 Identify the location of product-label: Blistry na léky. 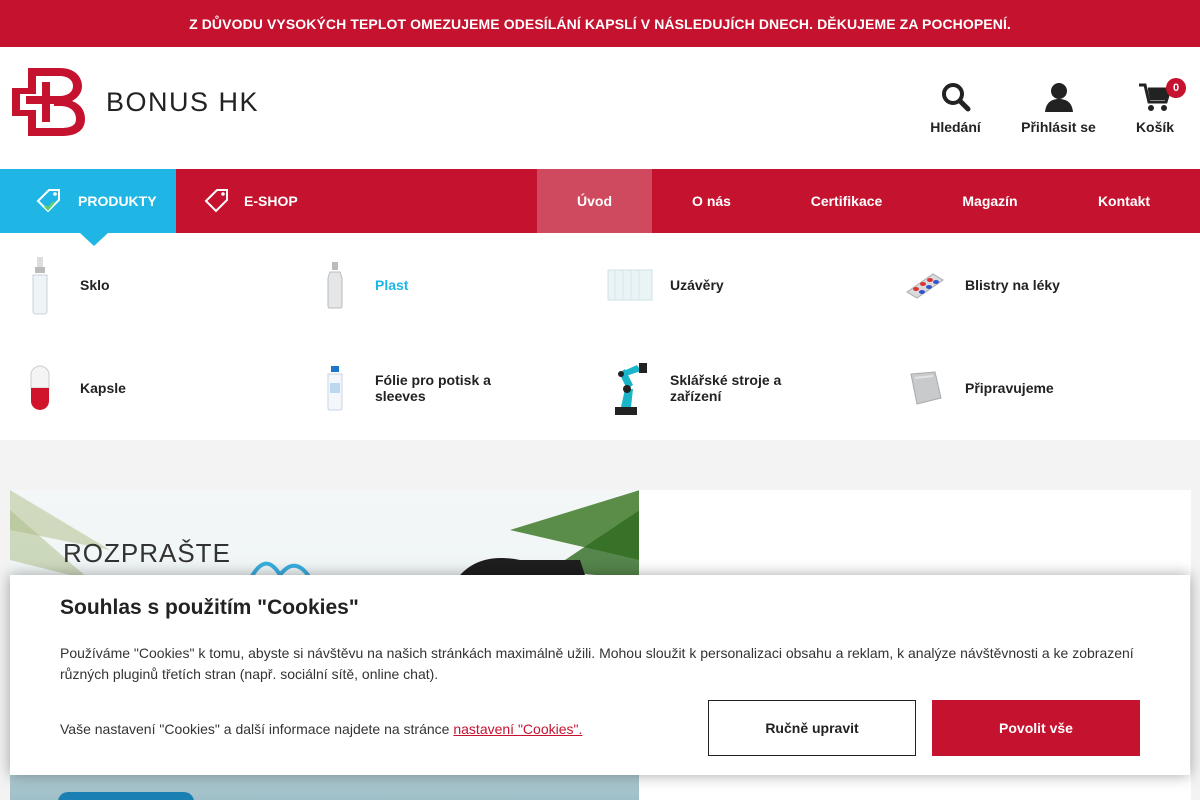
(1012, 284).